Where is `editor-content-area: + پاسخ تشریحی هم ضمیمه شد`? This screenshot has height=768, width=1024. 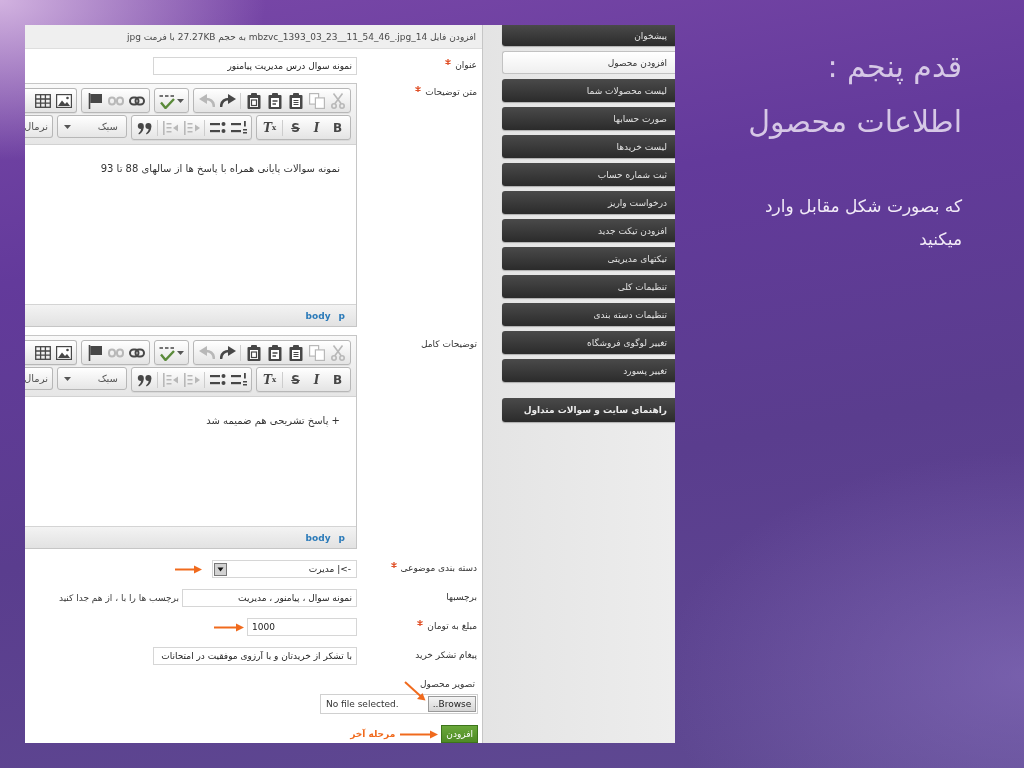
editor-content-area: + پاسخ تشریحی هم ضمیمه شد is located at coordinates (190, 461).